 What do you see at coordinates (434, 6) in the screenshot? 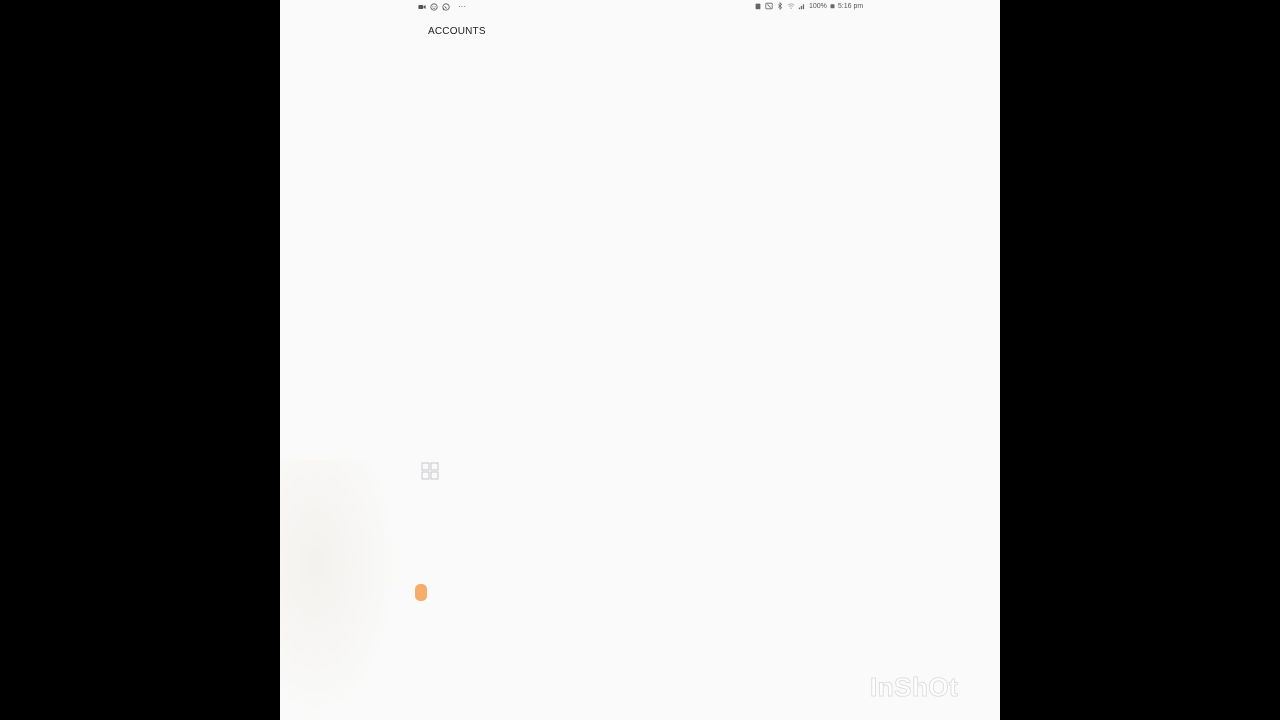
I see `smiley-icon` at bounding box center [434, 6].